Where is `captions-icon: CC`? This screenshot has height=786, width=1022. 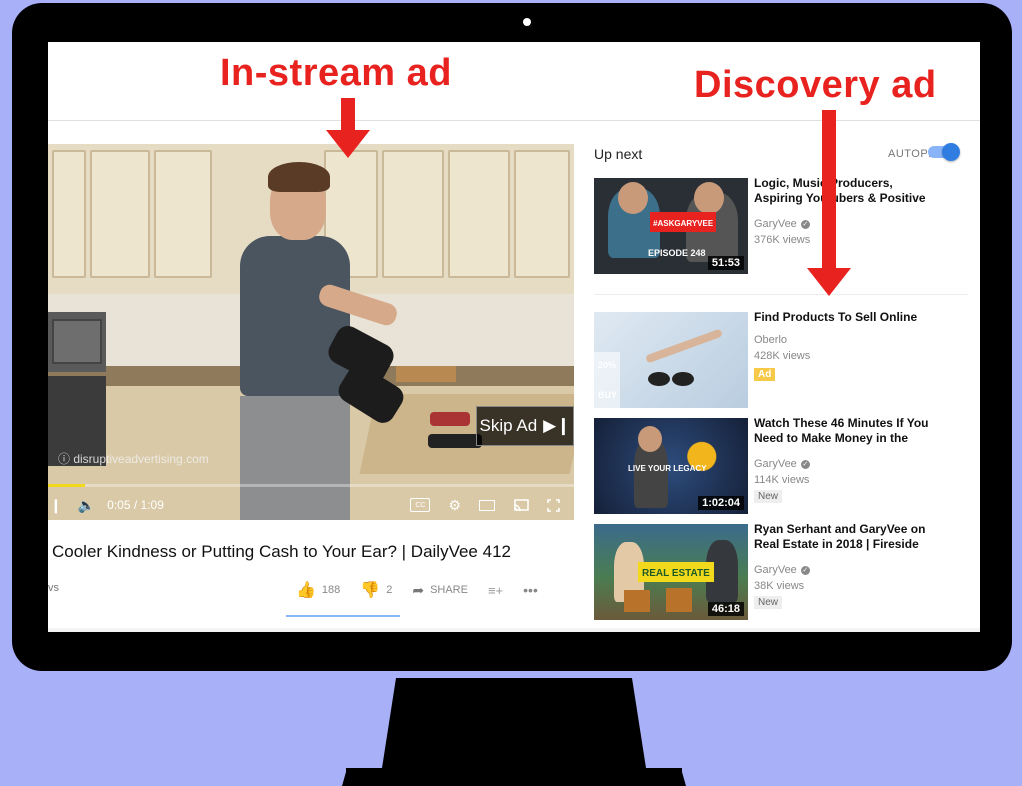
captions-icon: CC is located at coordinates (420, 505).